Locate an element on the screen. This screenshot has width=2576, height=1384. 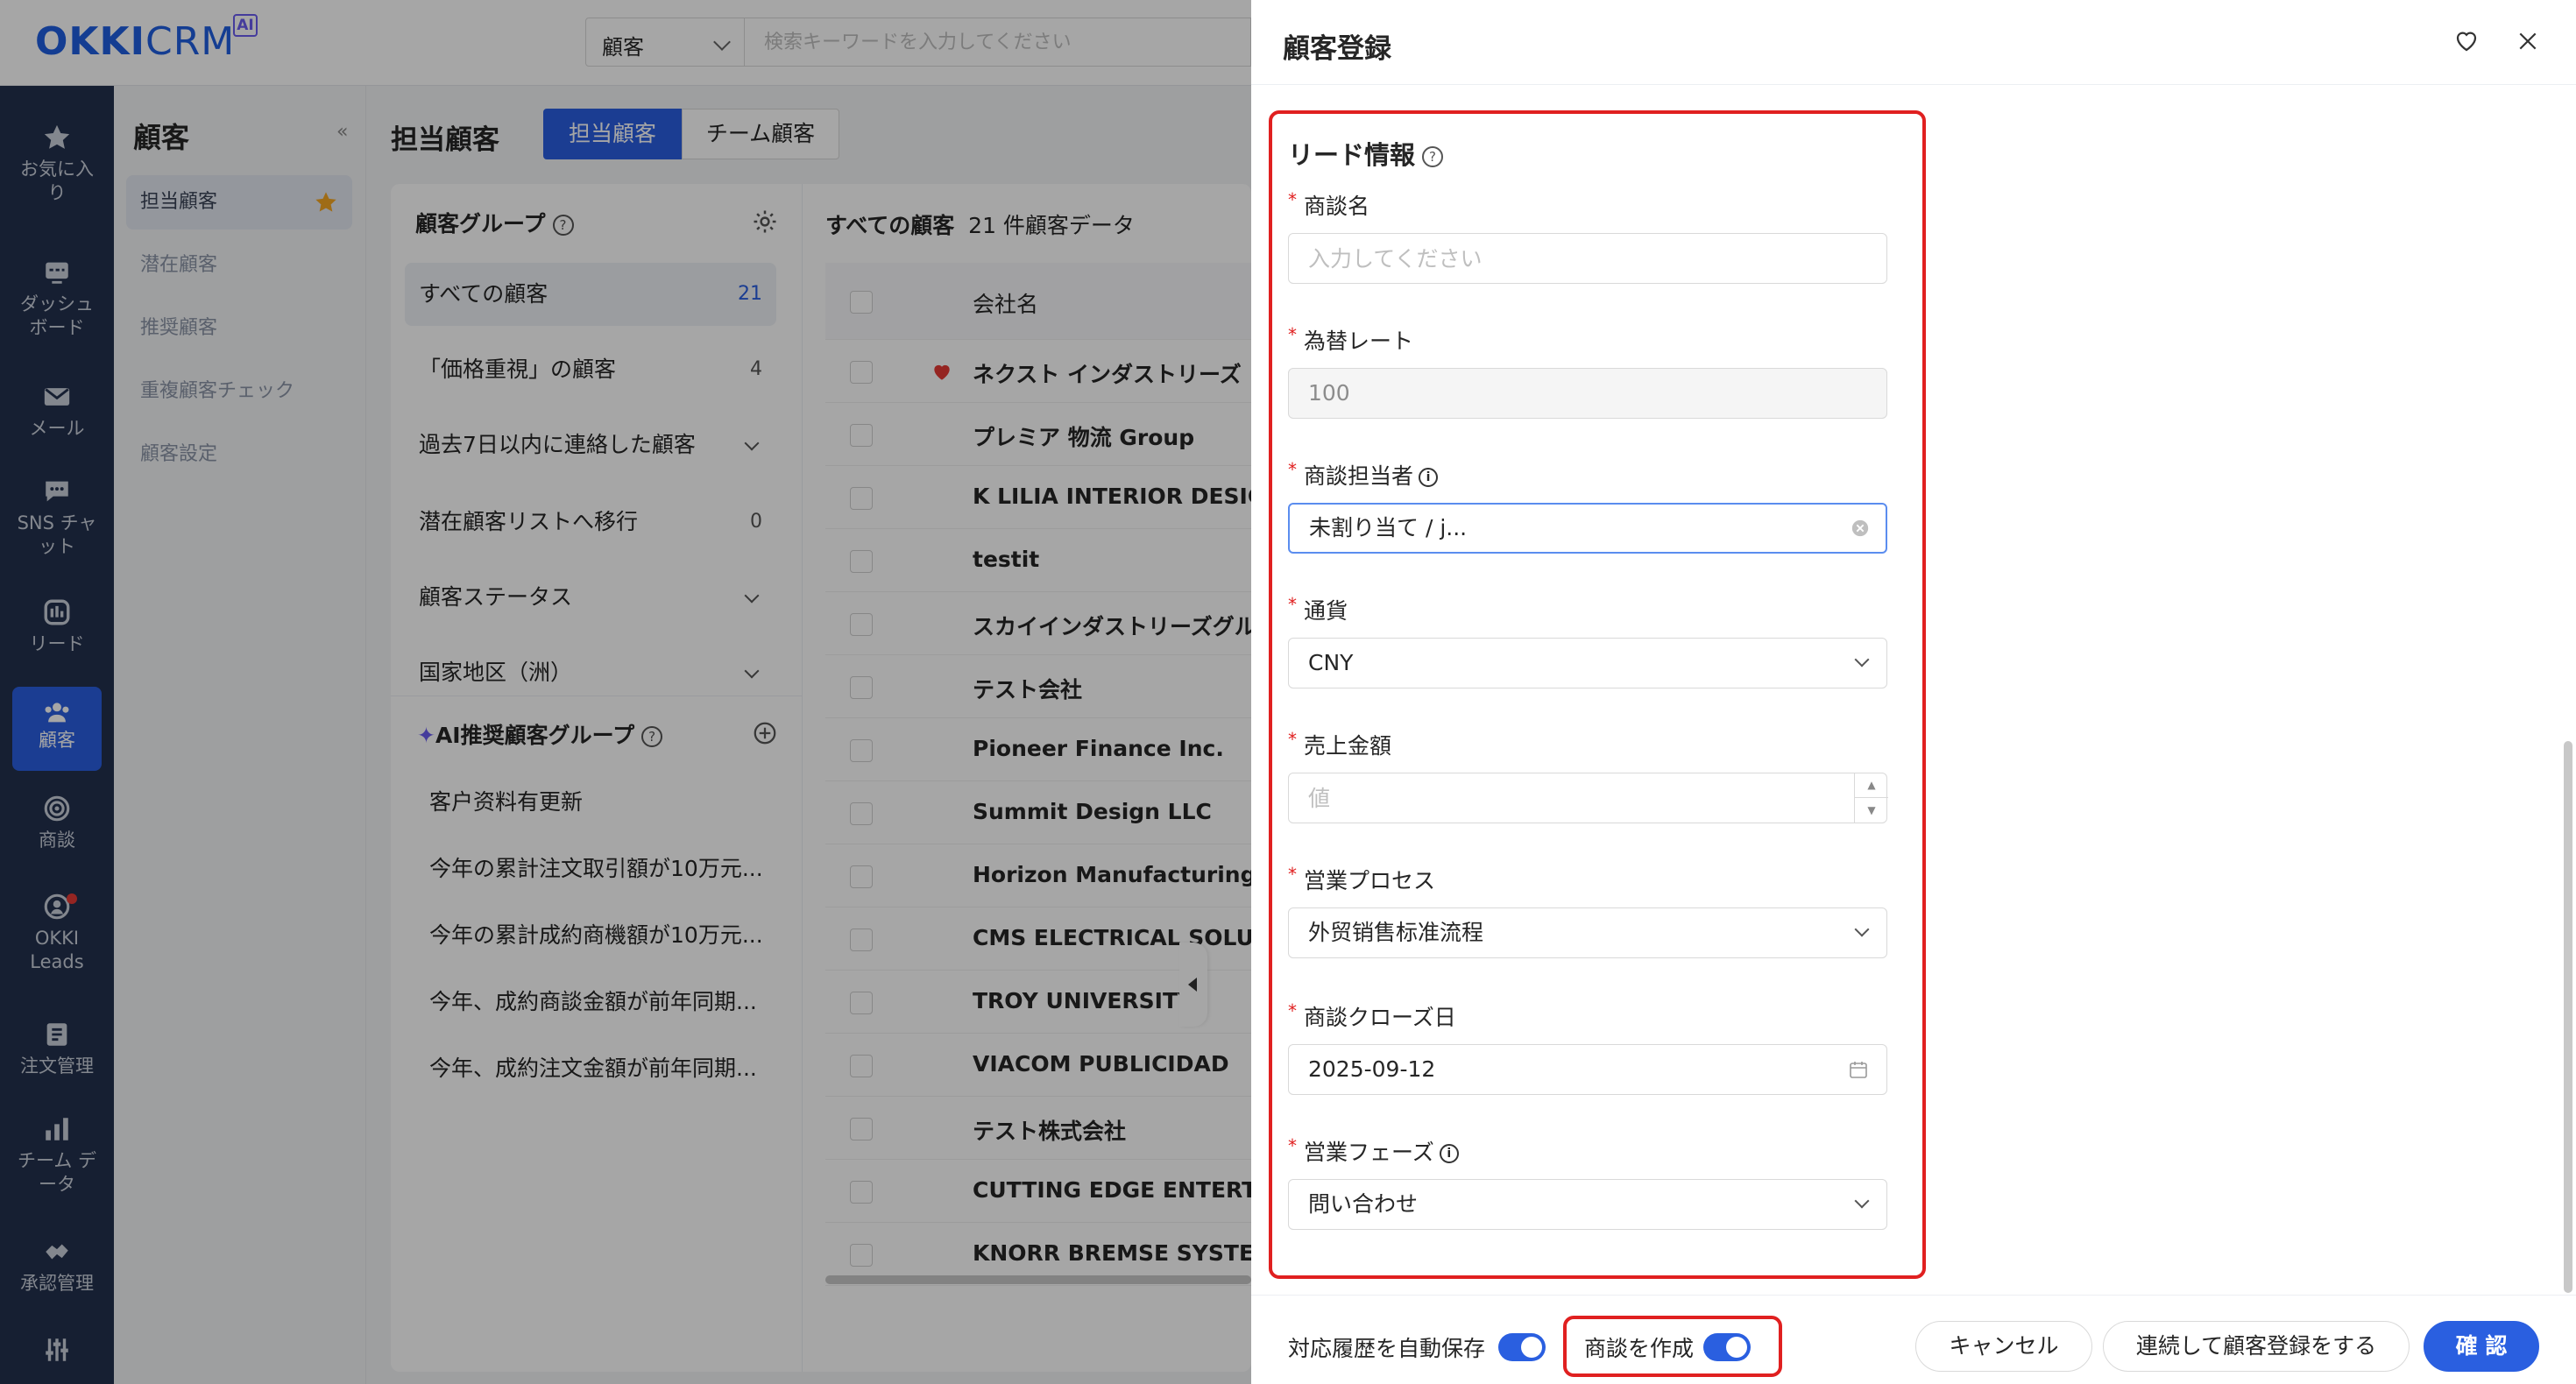
close-date-value: 2025-09-12 is located at coordinates (1372, 1069).